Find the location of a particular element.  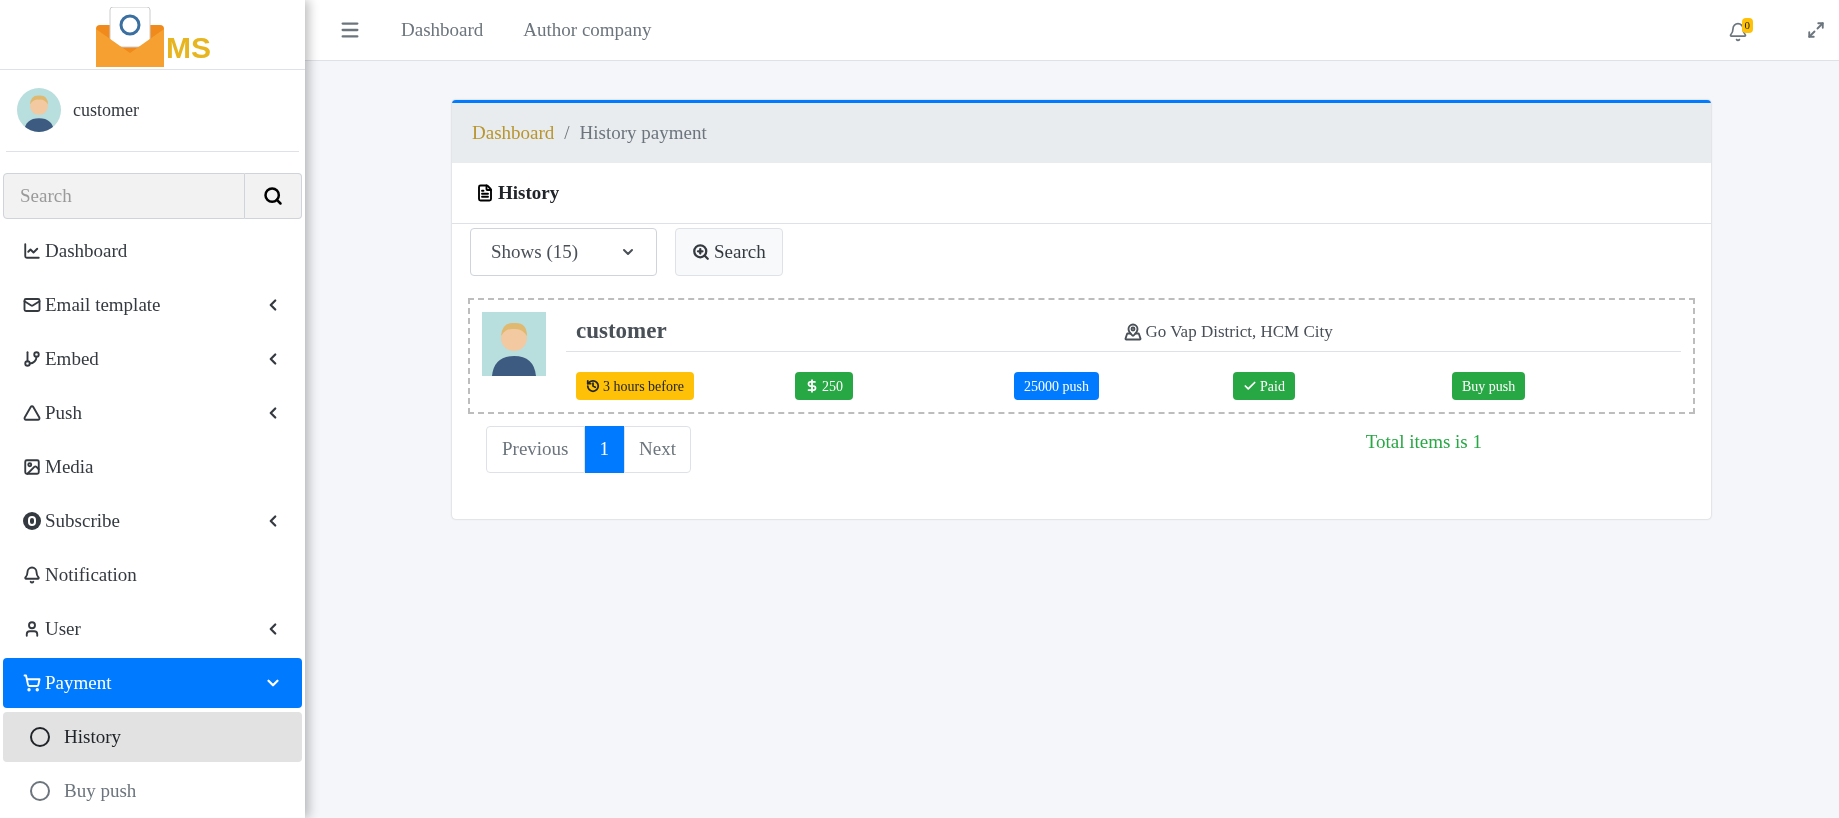

customer-avatar is located at coordinates (514, 344).